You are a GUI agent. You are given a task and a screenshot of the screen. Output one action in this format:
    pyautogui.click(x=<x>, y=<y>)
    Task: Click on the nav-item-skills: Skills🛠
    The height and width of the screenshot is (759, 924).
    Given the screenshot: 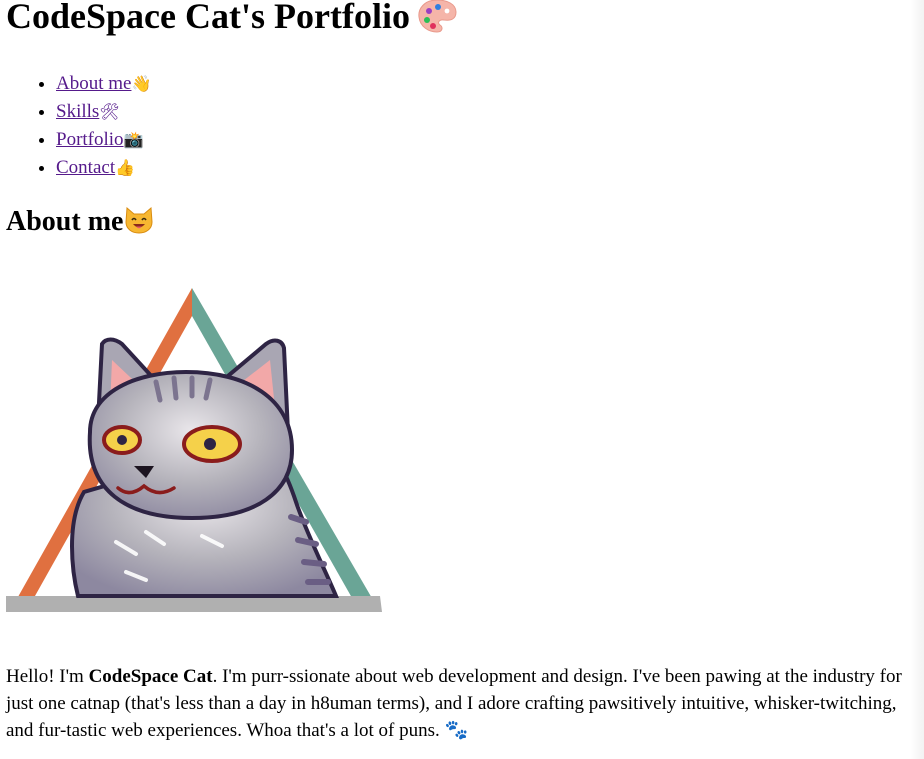 What is the action you would take?
    pyautogui.click(x=103, y=112)
    